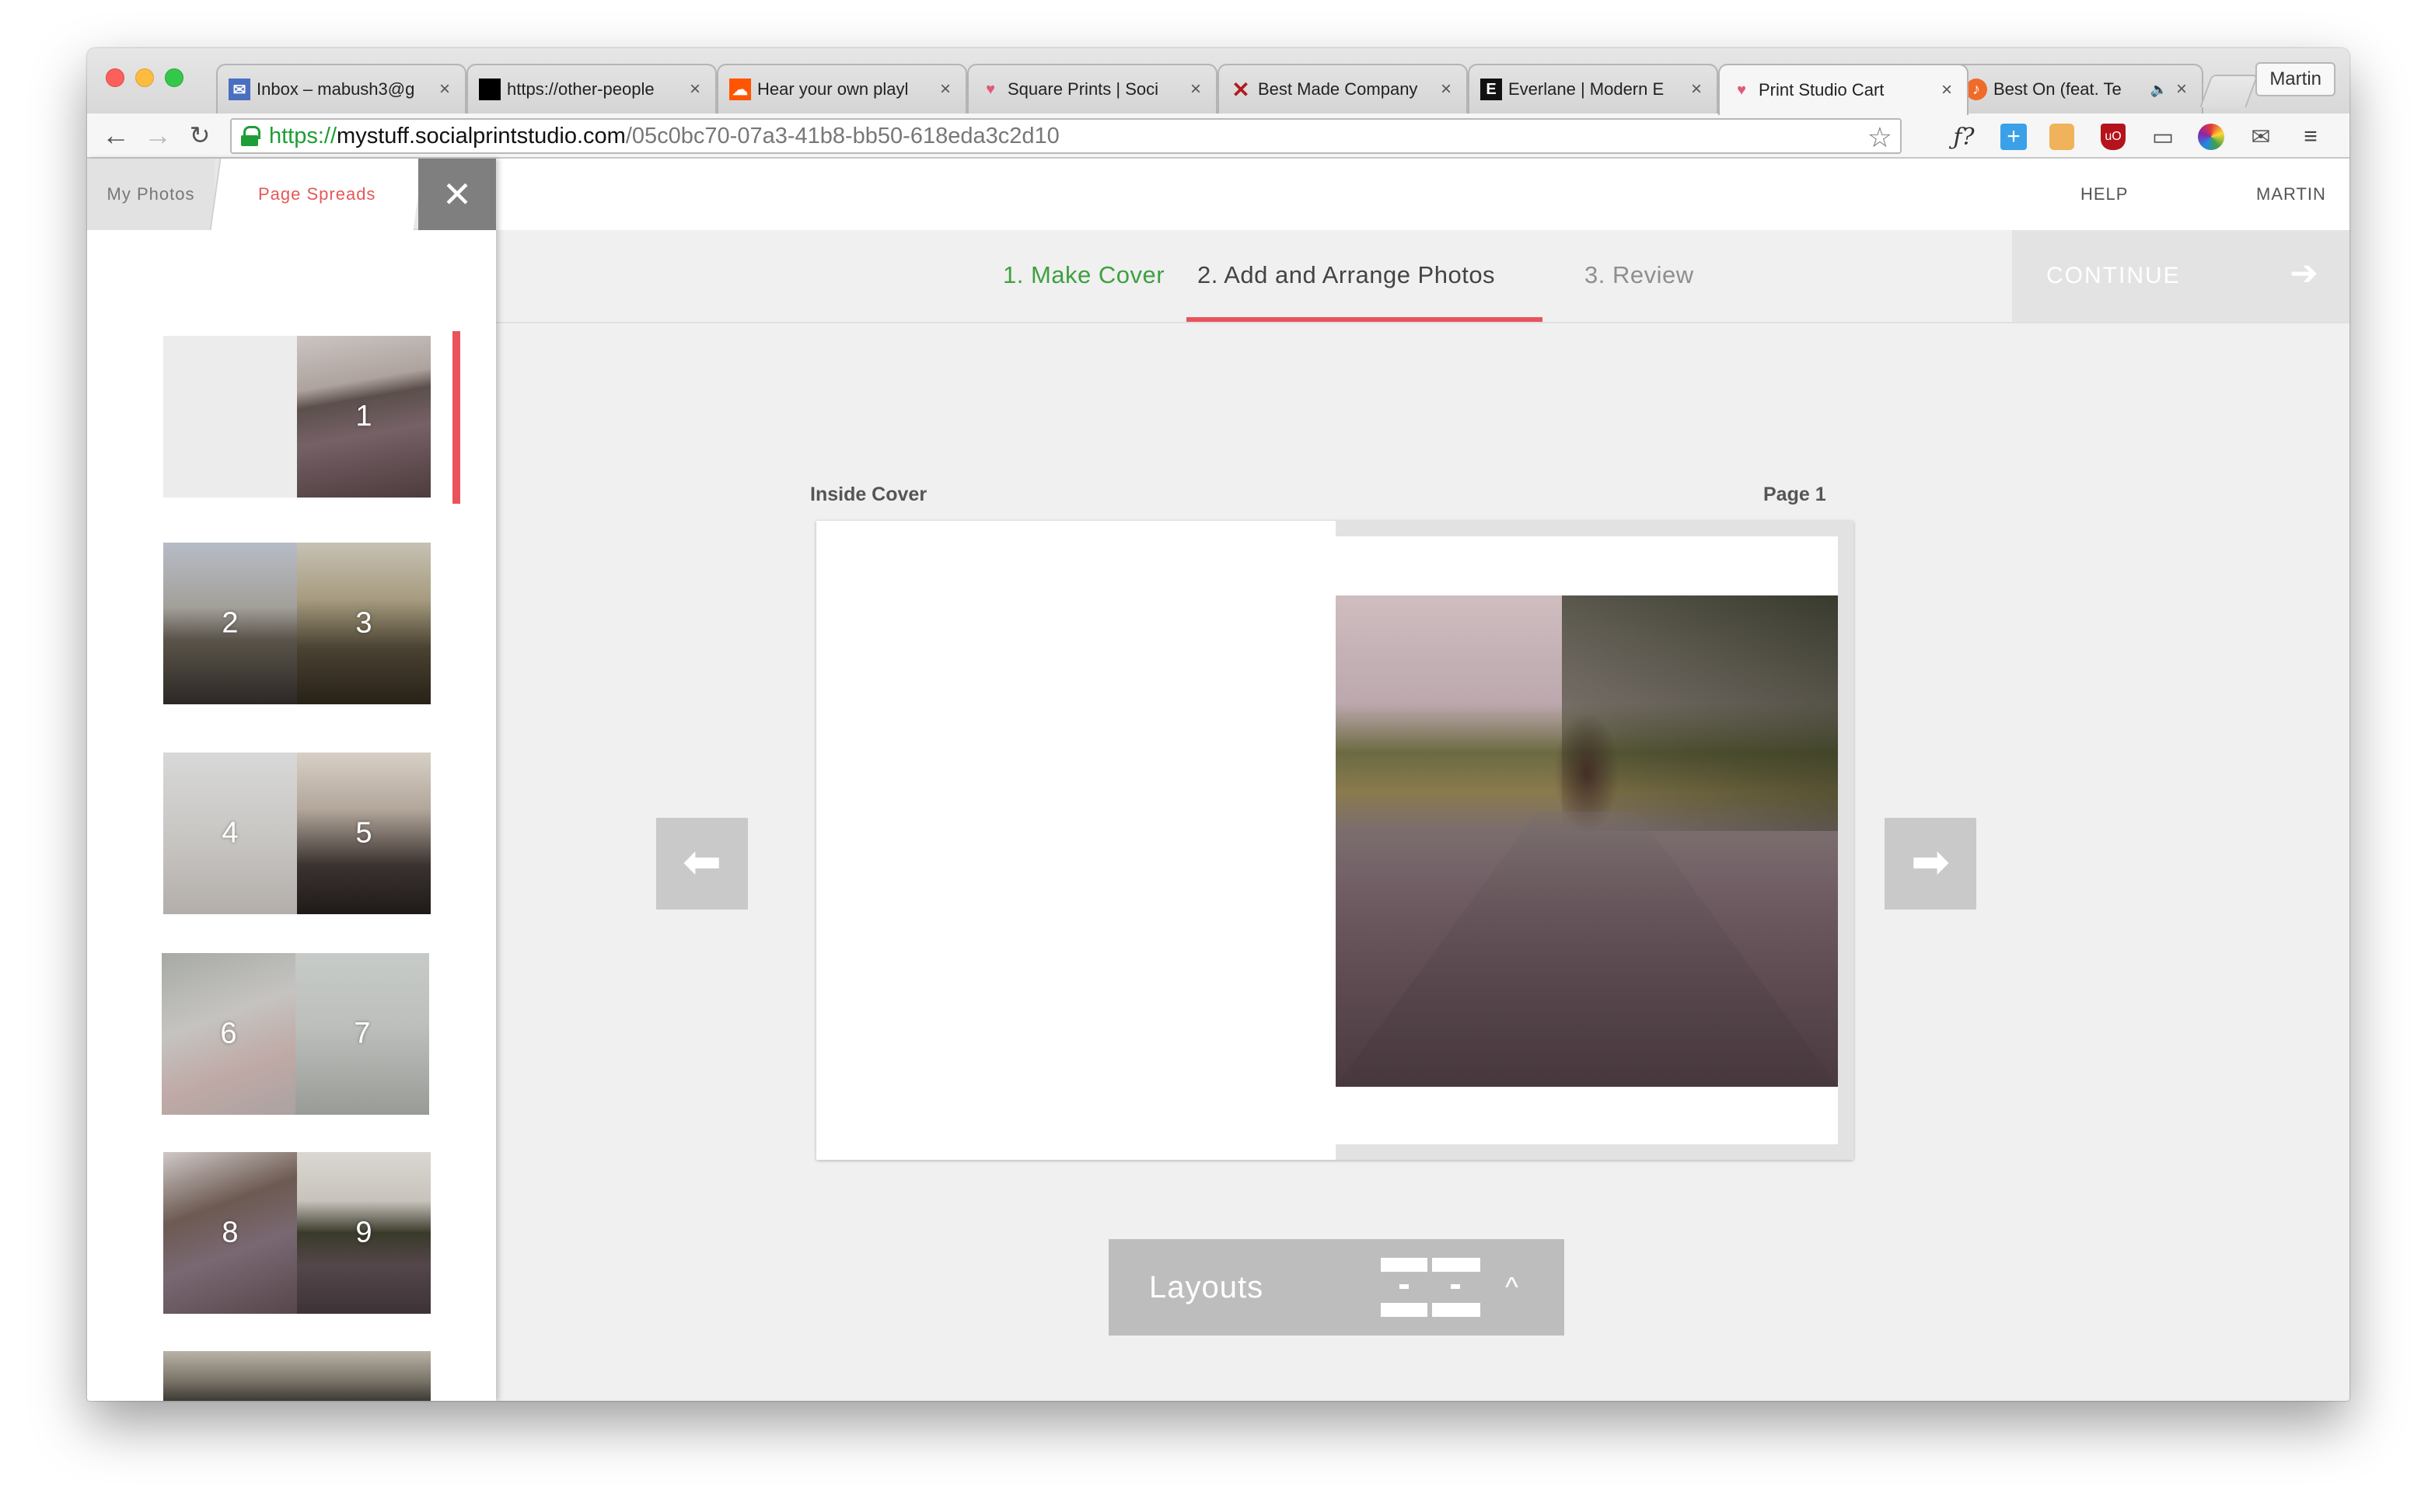 Image resolution: width=2414 pixels, height=1512 pixels. I want to click on browser-tab: ✕ Best Made Company ×, so click(1342, 88).